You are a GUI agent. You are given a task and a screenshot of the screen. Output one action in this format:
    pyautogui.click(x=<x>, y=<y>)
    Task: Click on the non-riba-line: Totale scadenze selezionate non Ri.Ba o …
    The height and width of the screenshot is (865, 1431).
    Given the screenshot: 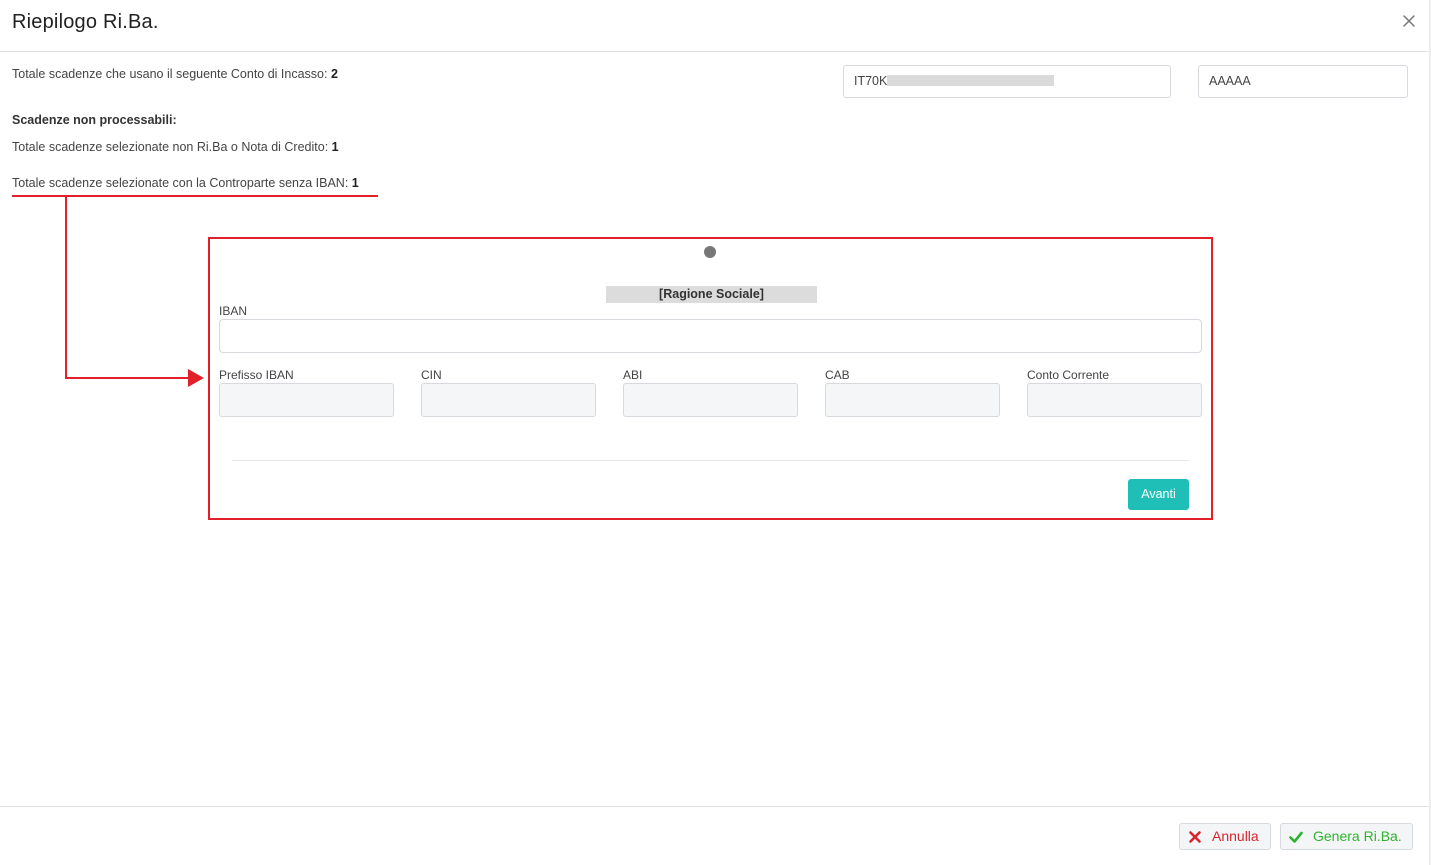 What is the action you would take?
    pyautogui.click(x=175, y=147)
    